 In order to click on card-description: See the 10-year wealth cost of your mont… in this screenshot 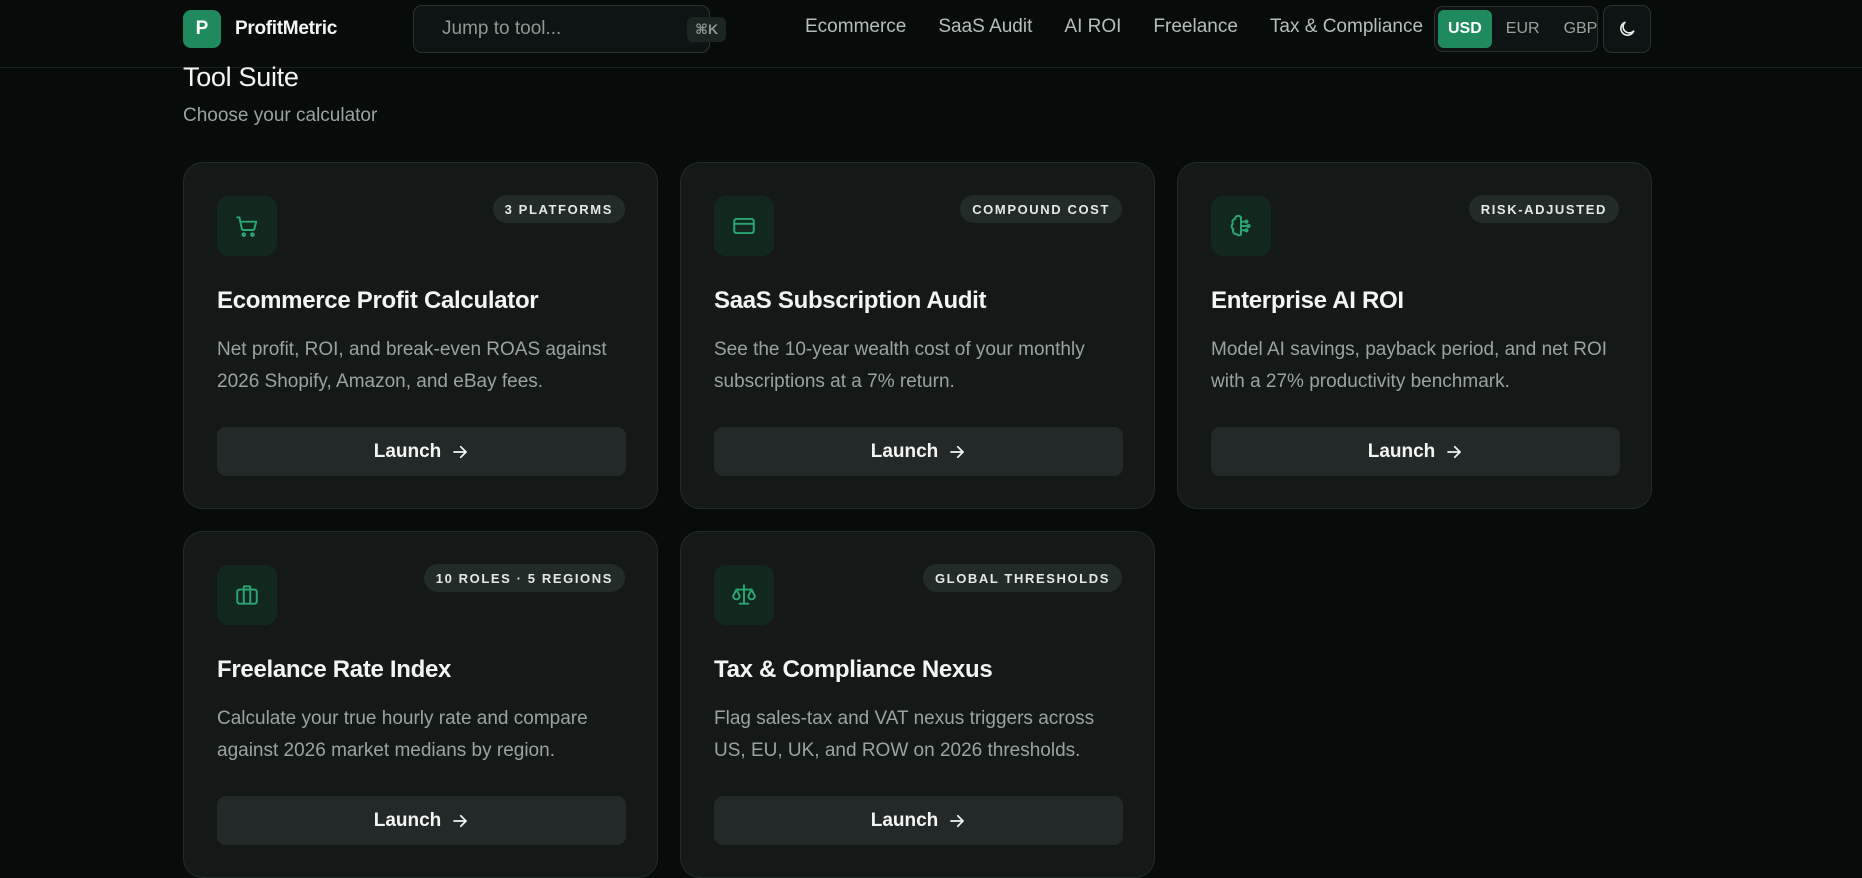, I will do `click(899, 365)`.